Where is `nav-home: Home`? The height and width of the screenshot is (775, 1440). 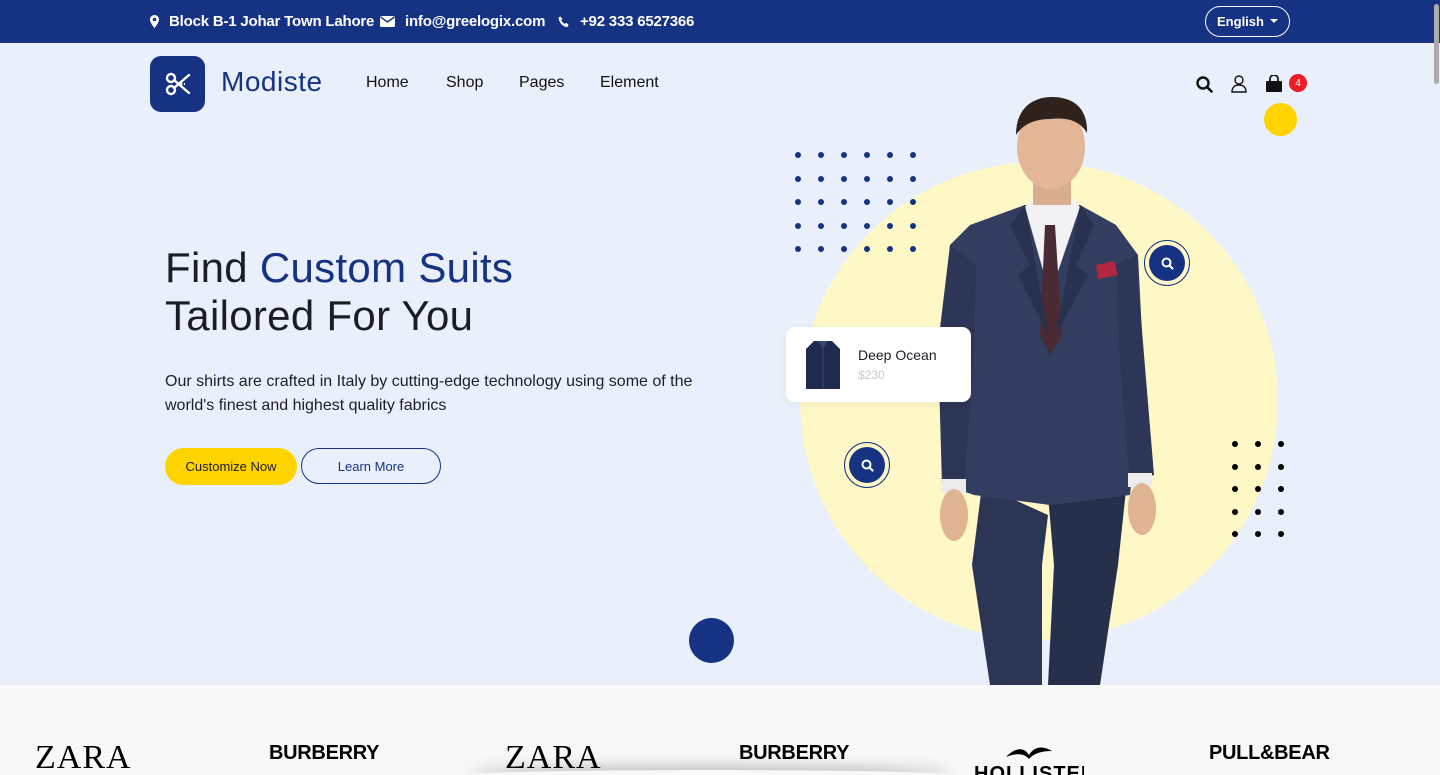
nav-home: Home is located at coordinates (387, 83).